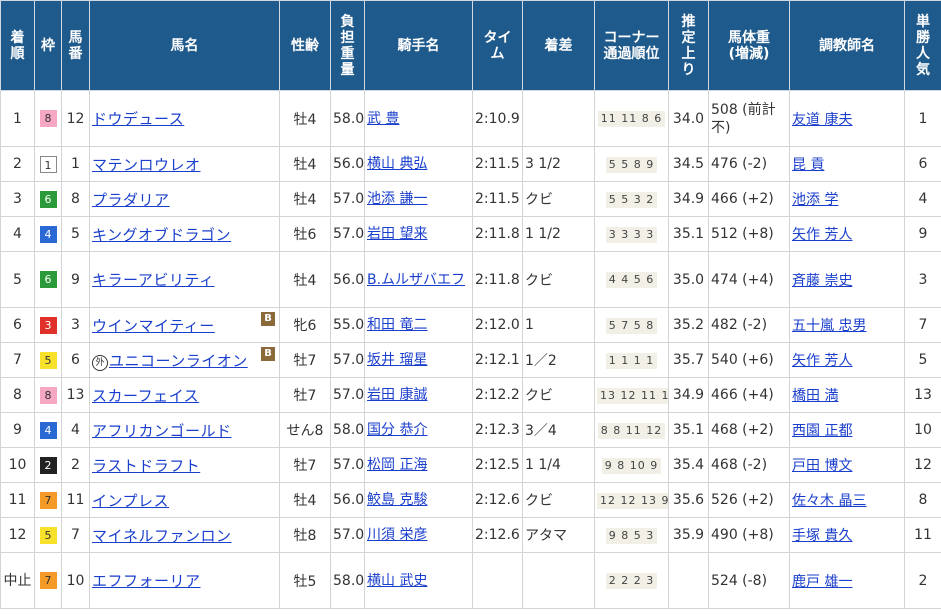 This screenshot has width=941, height=614. I want to click on trainer-link: 佐々木 晶三, so click(829, 501).